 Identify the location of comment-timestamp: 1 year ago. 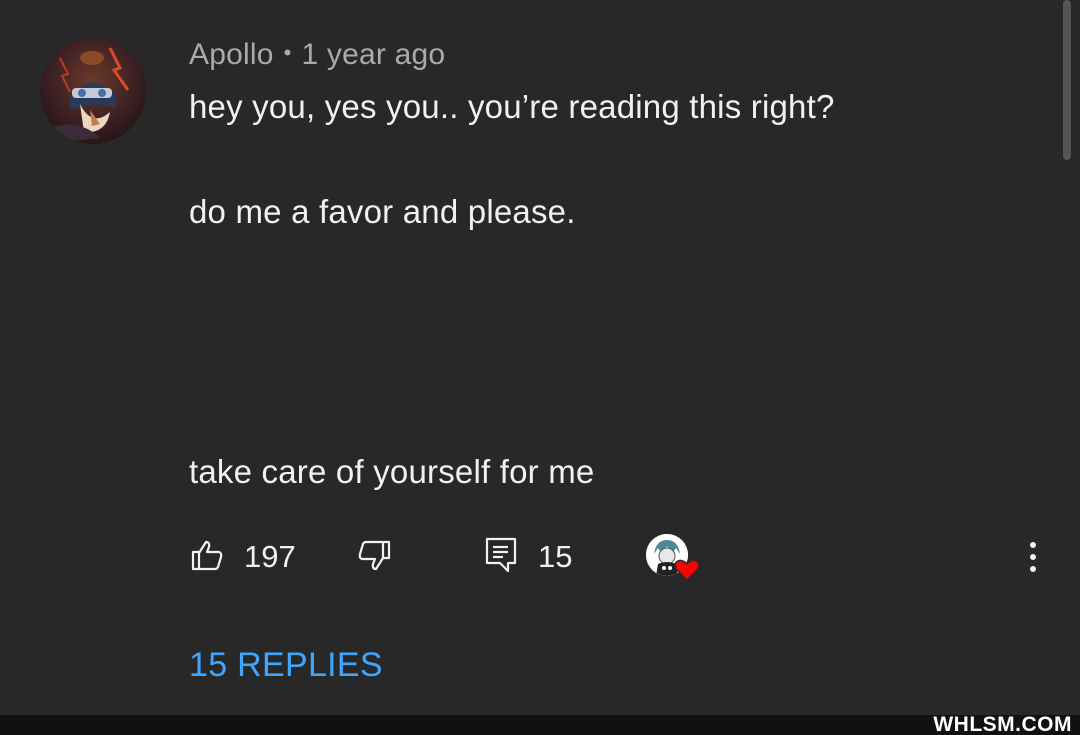
(374, 54).